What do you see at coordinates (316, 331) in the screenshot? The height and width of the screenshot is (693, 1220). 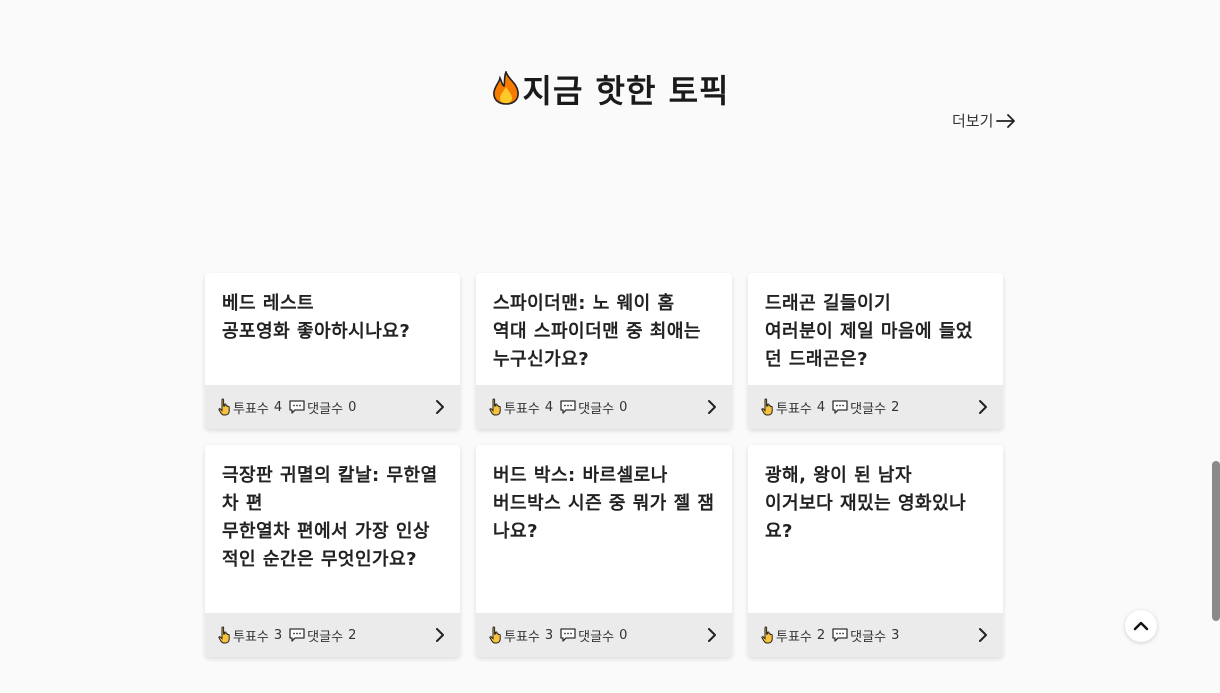 I see `card-question: 공포영화 좋아하시나요?` at bounding box center [316, 331].